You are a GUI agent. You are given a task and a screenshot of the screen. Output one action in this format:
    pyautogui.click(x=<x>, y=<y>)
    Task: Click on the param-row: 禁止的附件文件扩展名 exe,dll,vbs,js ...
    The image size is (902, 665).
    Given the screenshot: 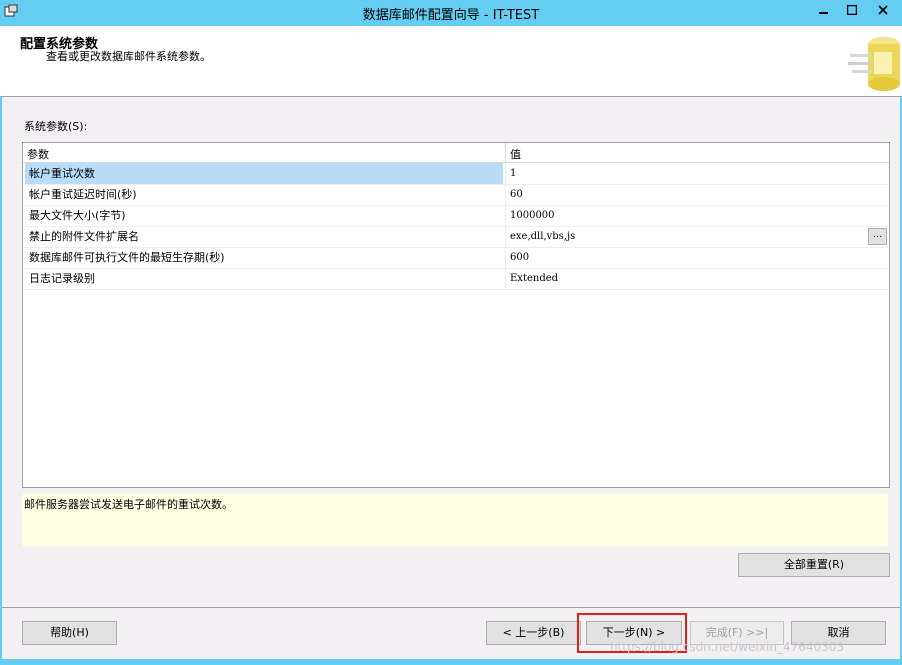 What is the action you would take?
    pyautogui.click(x=456, y=237)
    